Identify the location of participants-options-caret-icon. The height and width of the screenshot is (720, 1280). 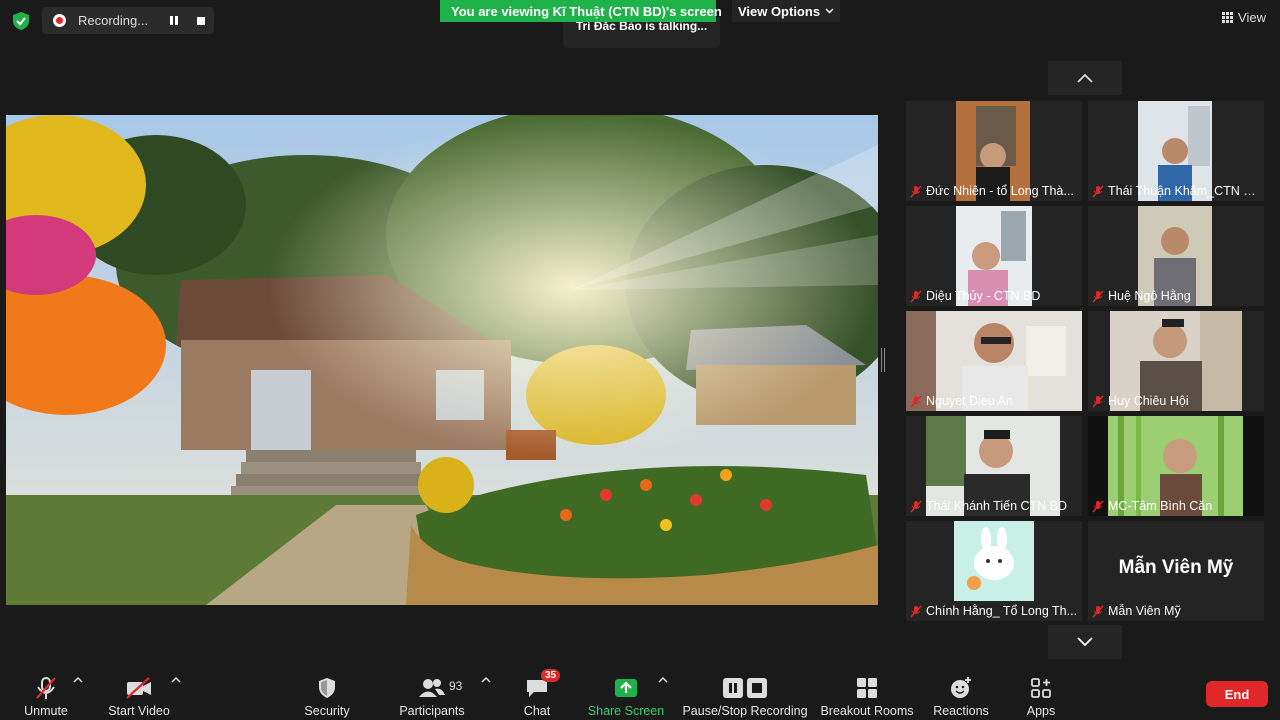
(486, 680).